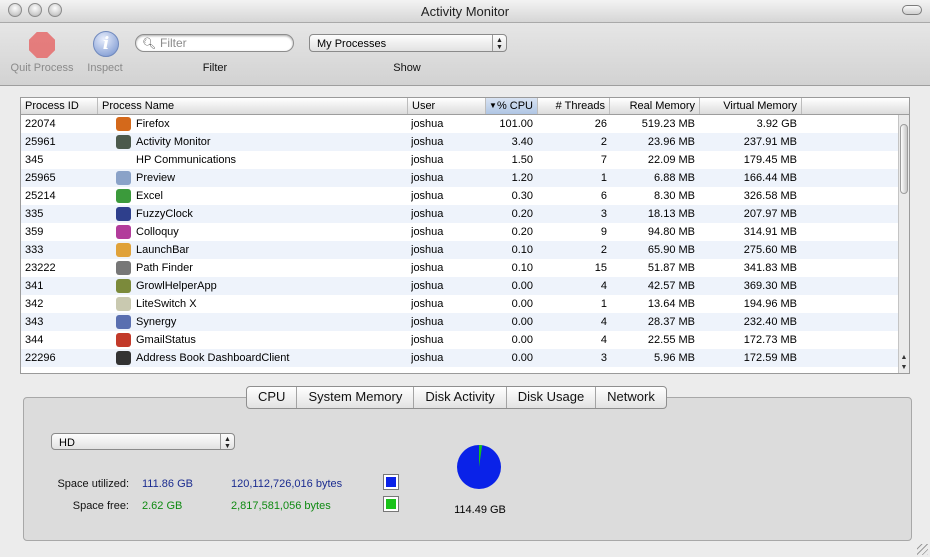 This screenshot has width=930, height=557. I want to click on cell-process-name: Excel, so click(149, 196).